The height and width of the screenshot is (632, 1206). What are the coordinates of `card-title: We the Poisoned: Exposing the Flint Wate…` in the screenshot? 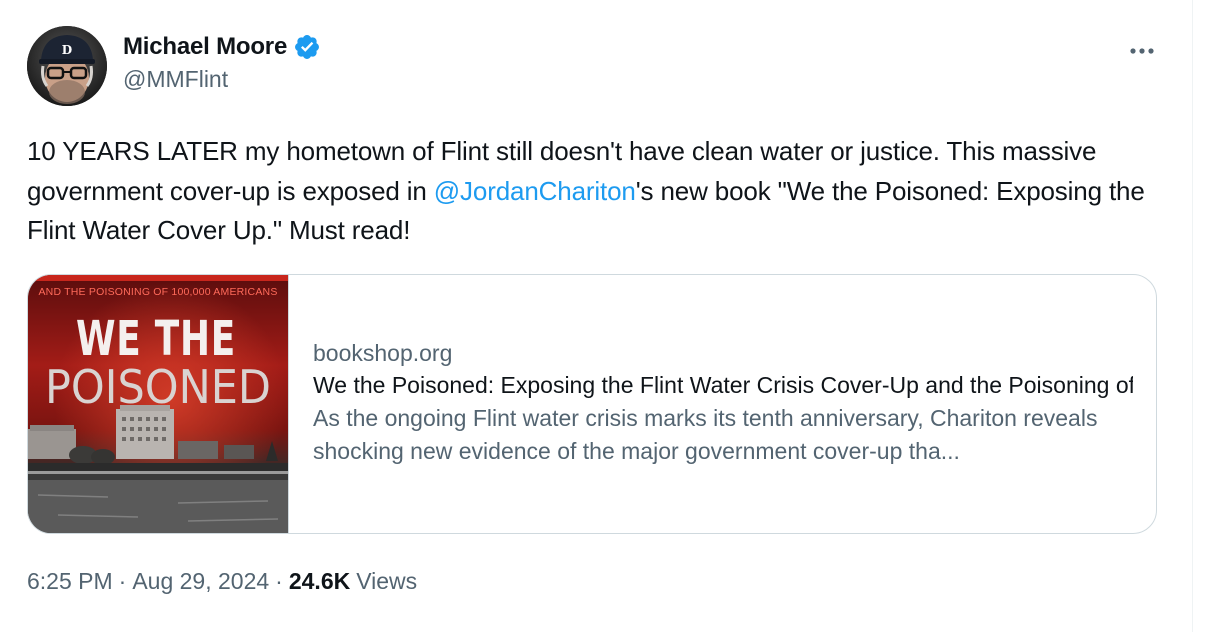 It's located at (723, 385).